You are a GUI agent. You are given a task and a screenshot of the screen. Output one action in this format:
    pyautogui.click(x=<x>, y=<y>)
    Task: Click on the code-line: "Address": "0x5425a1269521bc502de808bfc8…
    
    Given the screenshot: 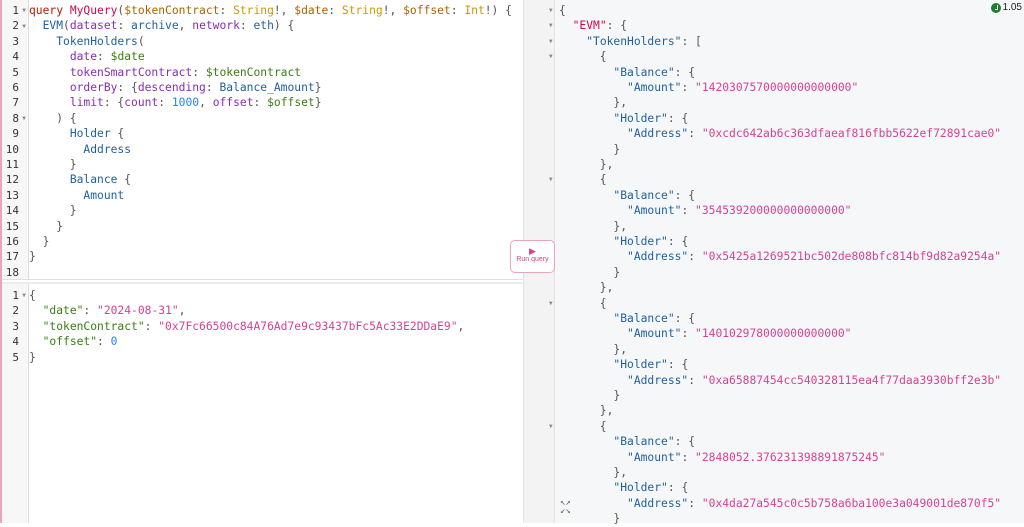 What is the action you would take?
    pyautogui.click(x=780, y=256)
    